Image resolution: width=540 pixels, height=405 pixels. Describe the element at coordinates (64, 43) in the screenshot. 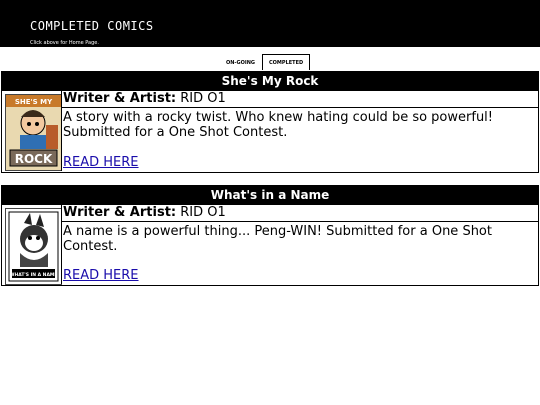

I see `home-hint: Click above for Home Page.` at that location.